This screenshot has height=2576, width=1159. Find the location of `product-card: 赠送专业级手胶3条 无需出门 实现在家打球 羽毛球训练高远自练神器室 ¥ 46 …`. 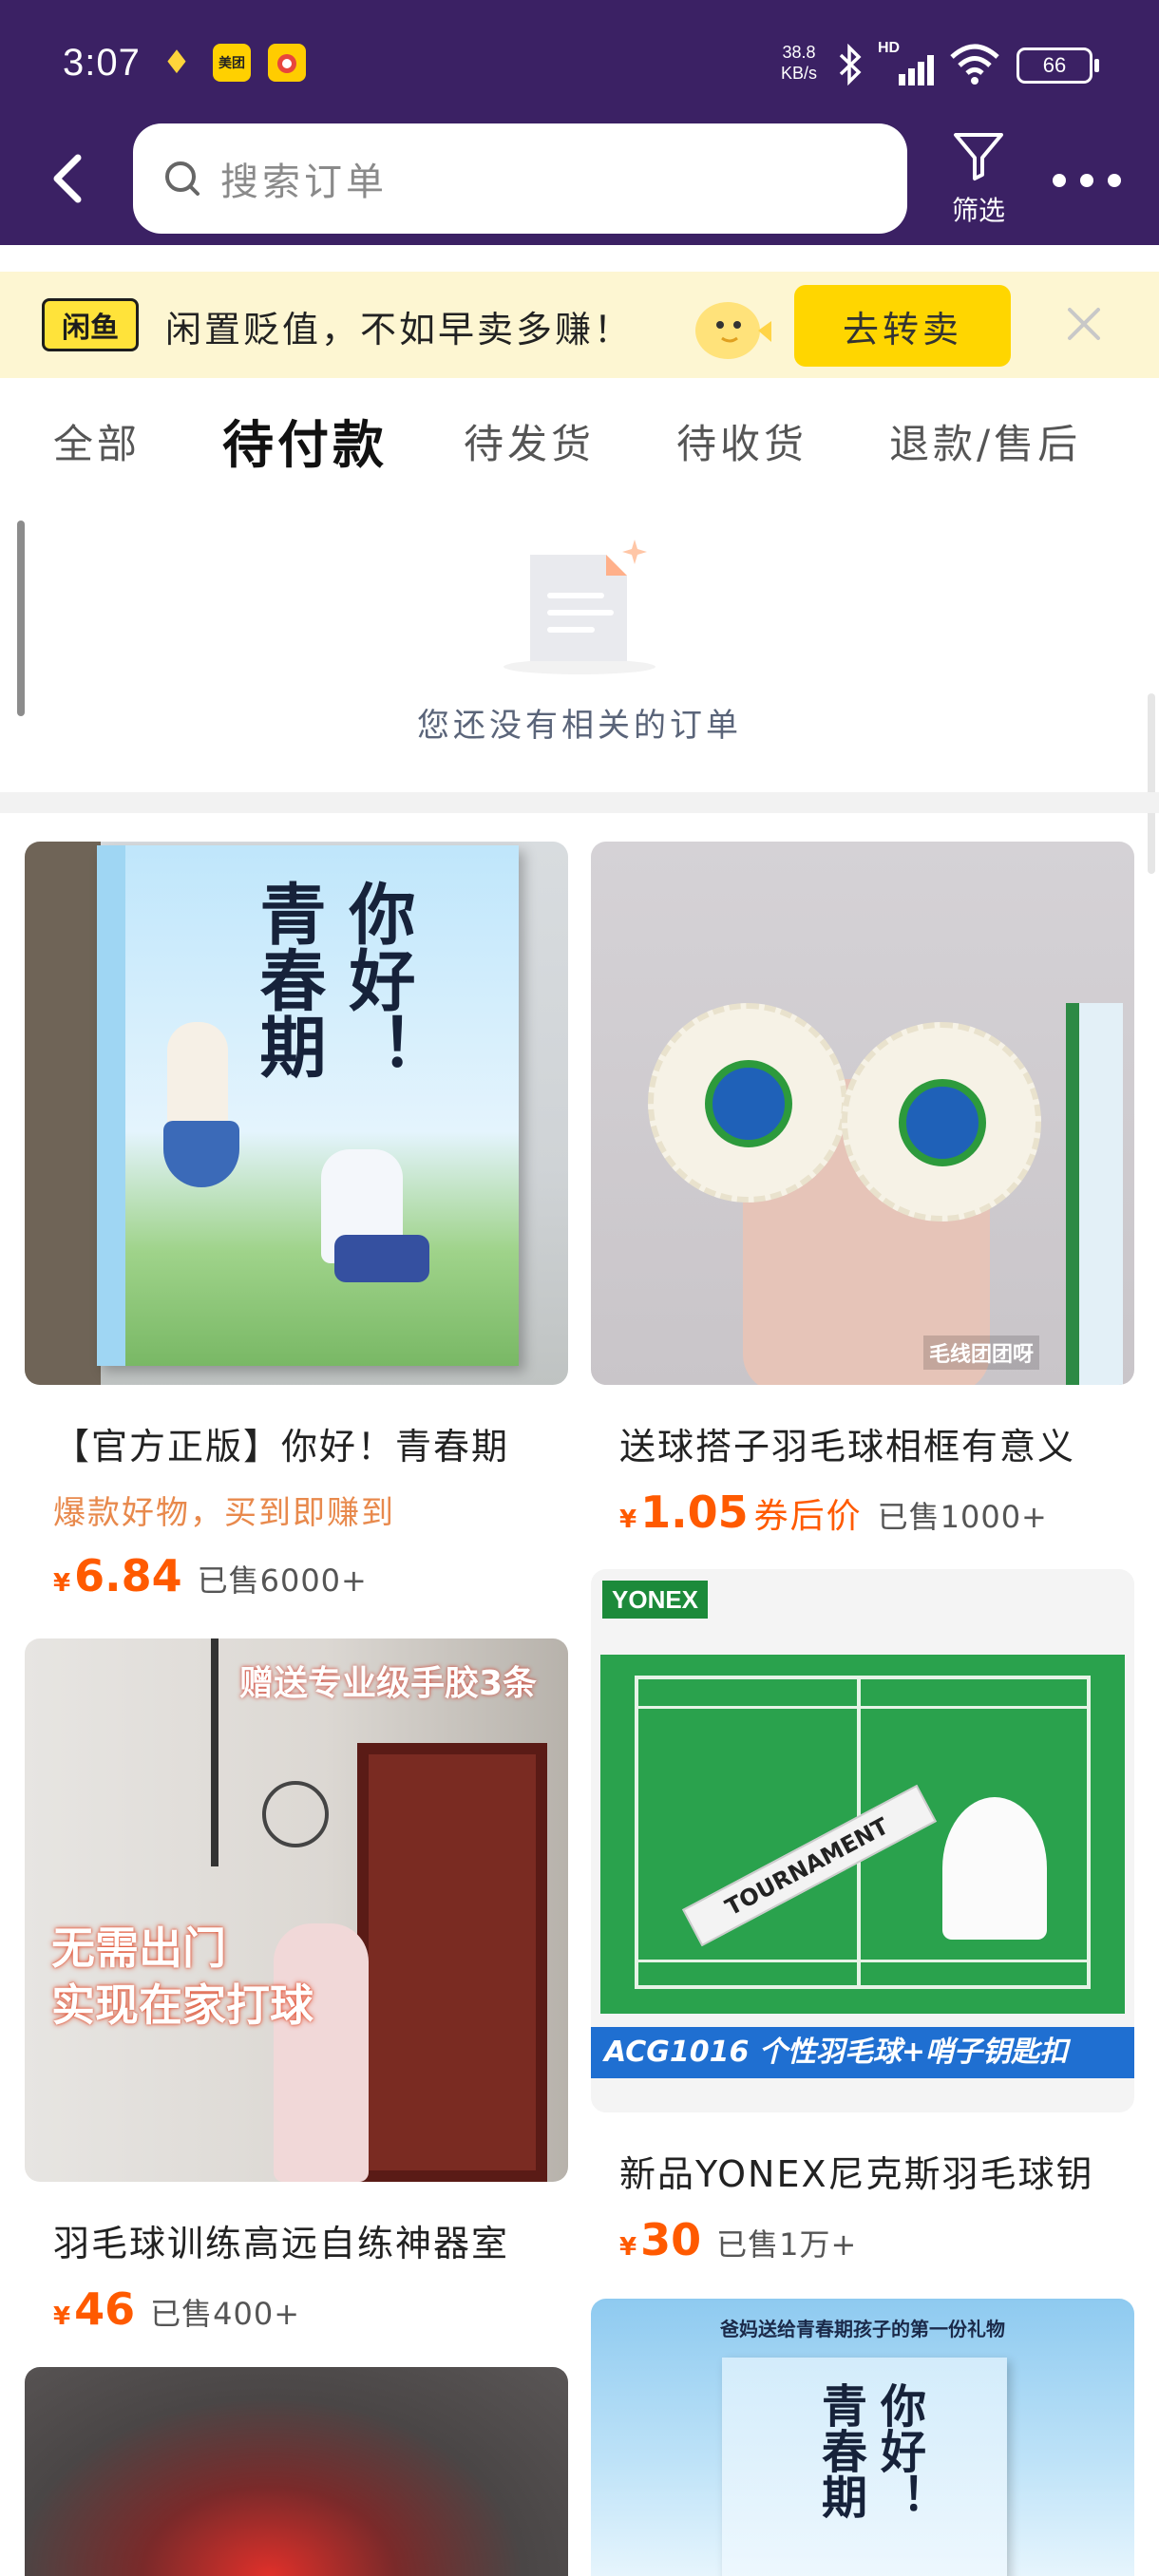

product-card: 赠送专业级手胶3条 无需出门 实现在家打球 羽毛球训练高远自练神器室 ¥ 46 … is located at coordinates (296, 1986).